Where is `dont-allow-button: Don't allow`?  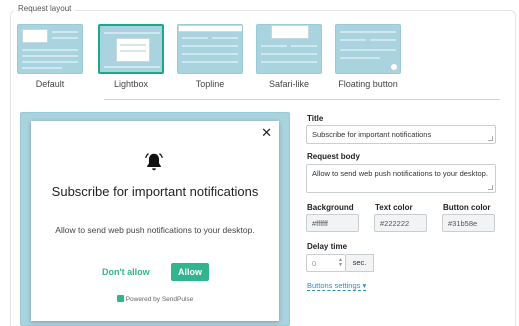
dont-allow-button: Don't allow is located at coordinates (126, 272).